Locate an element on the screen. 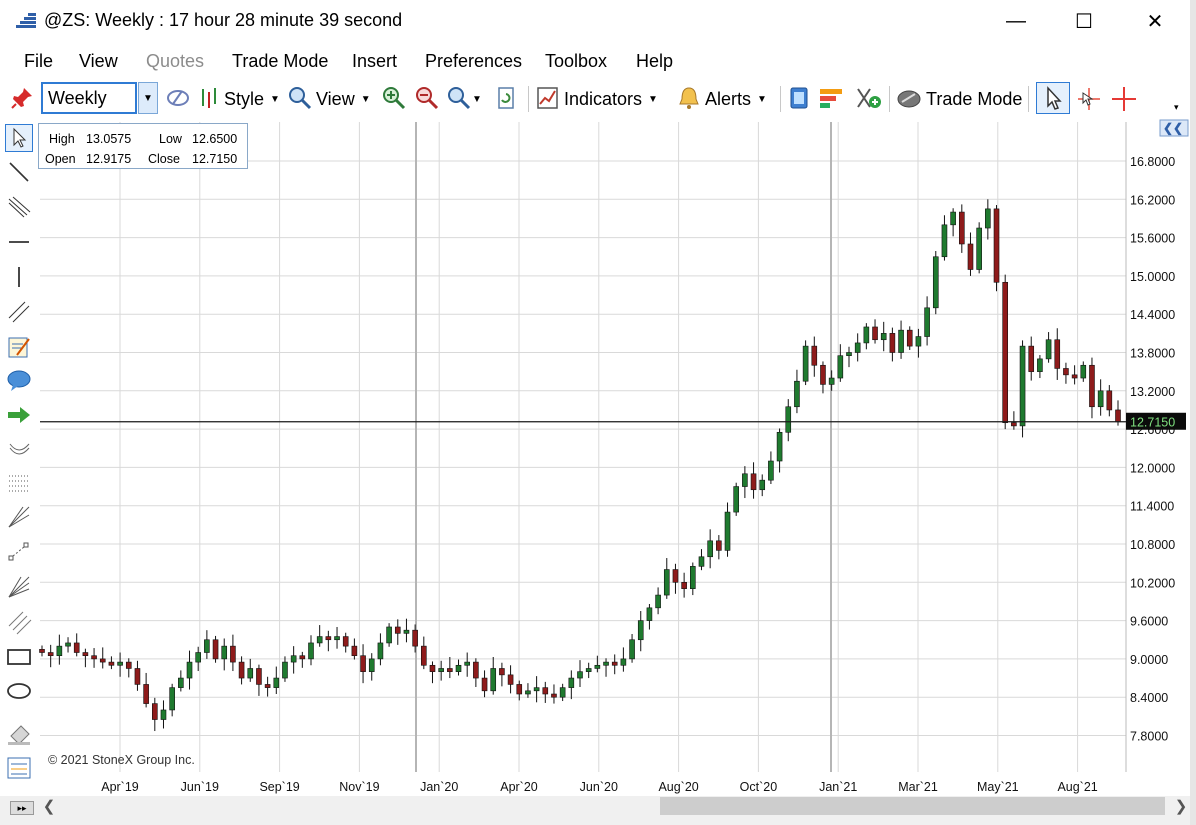 This screenshot has height=825, width=1196. heatmap-icon is located at coordinates (831, 98).